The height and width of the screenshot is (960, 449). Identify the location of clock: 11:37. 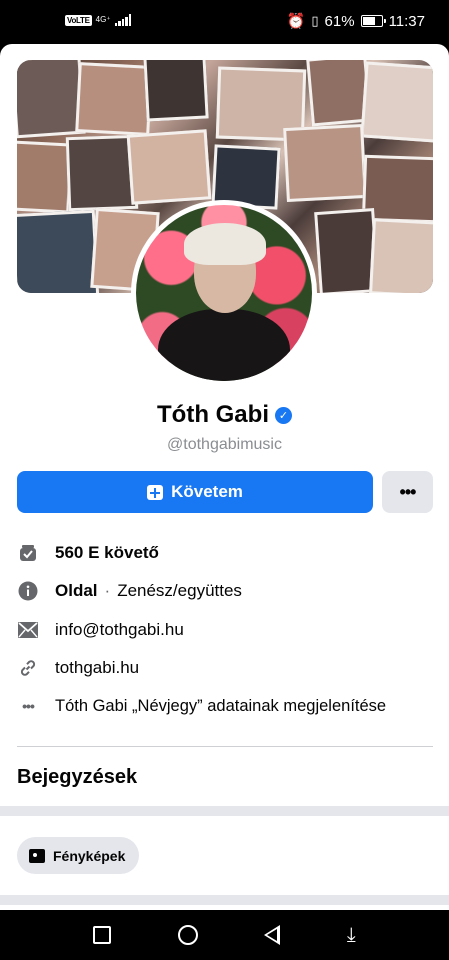
(406, 21).